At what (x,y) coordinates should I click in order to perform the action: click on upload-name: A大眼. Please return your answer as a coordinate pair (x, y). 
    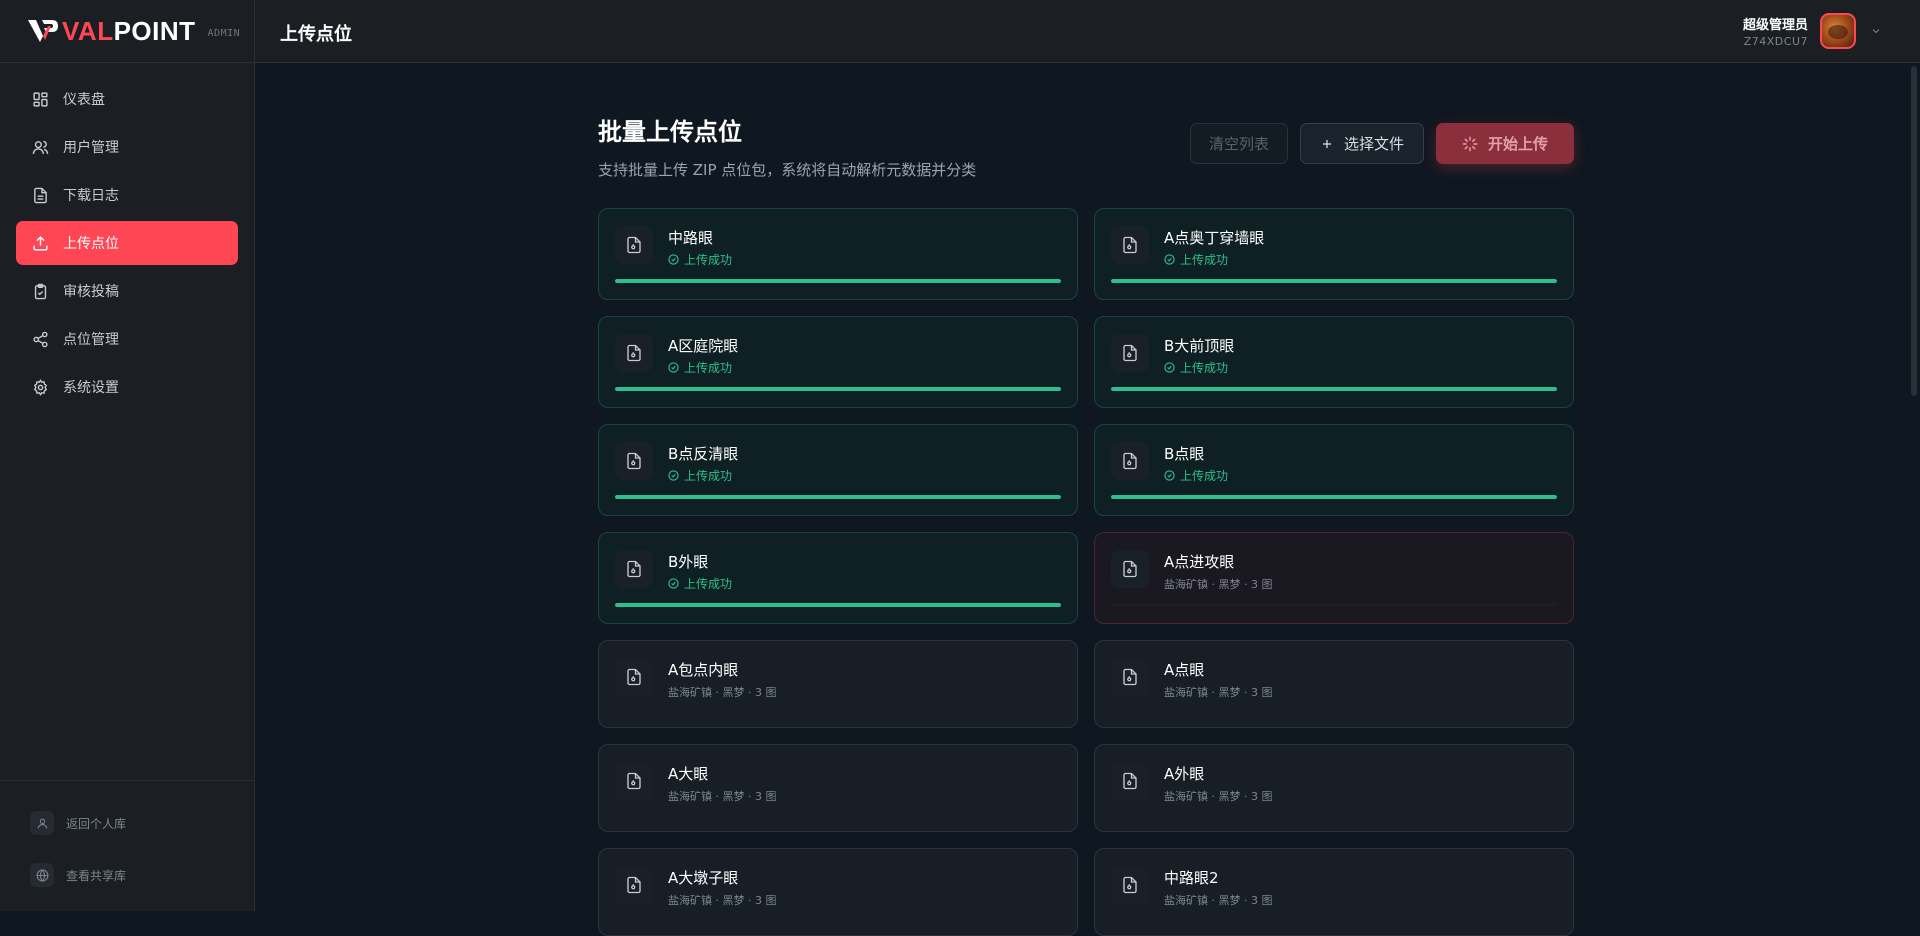
    Looking at the image, I should click on (688, 774).